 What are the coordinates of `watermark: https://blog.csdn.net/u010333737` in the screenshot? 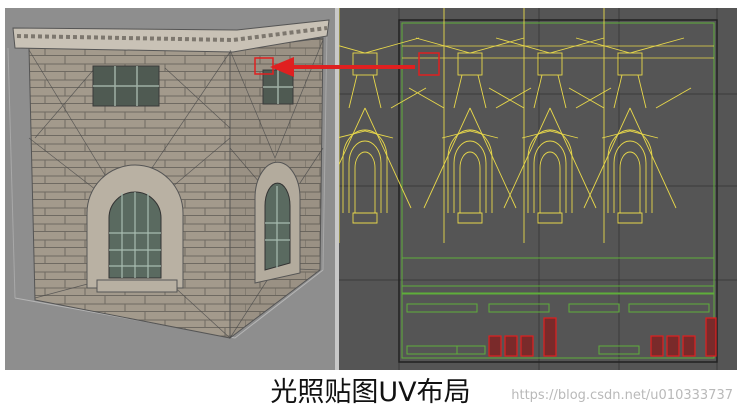 It's located at (622, 395).